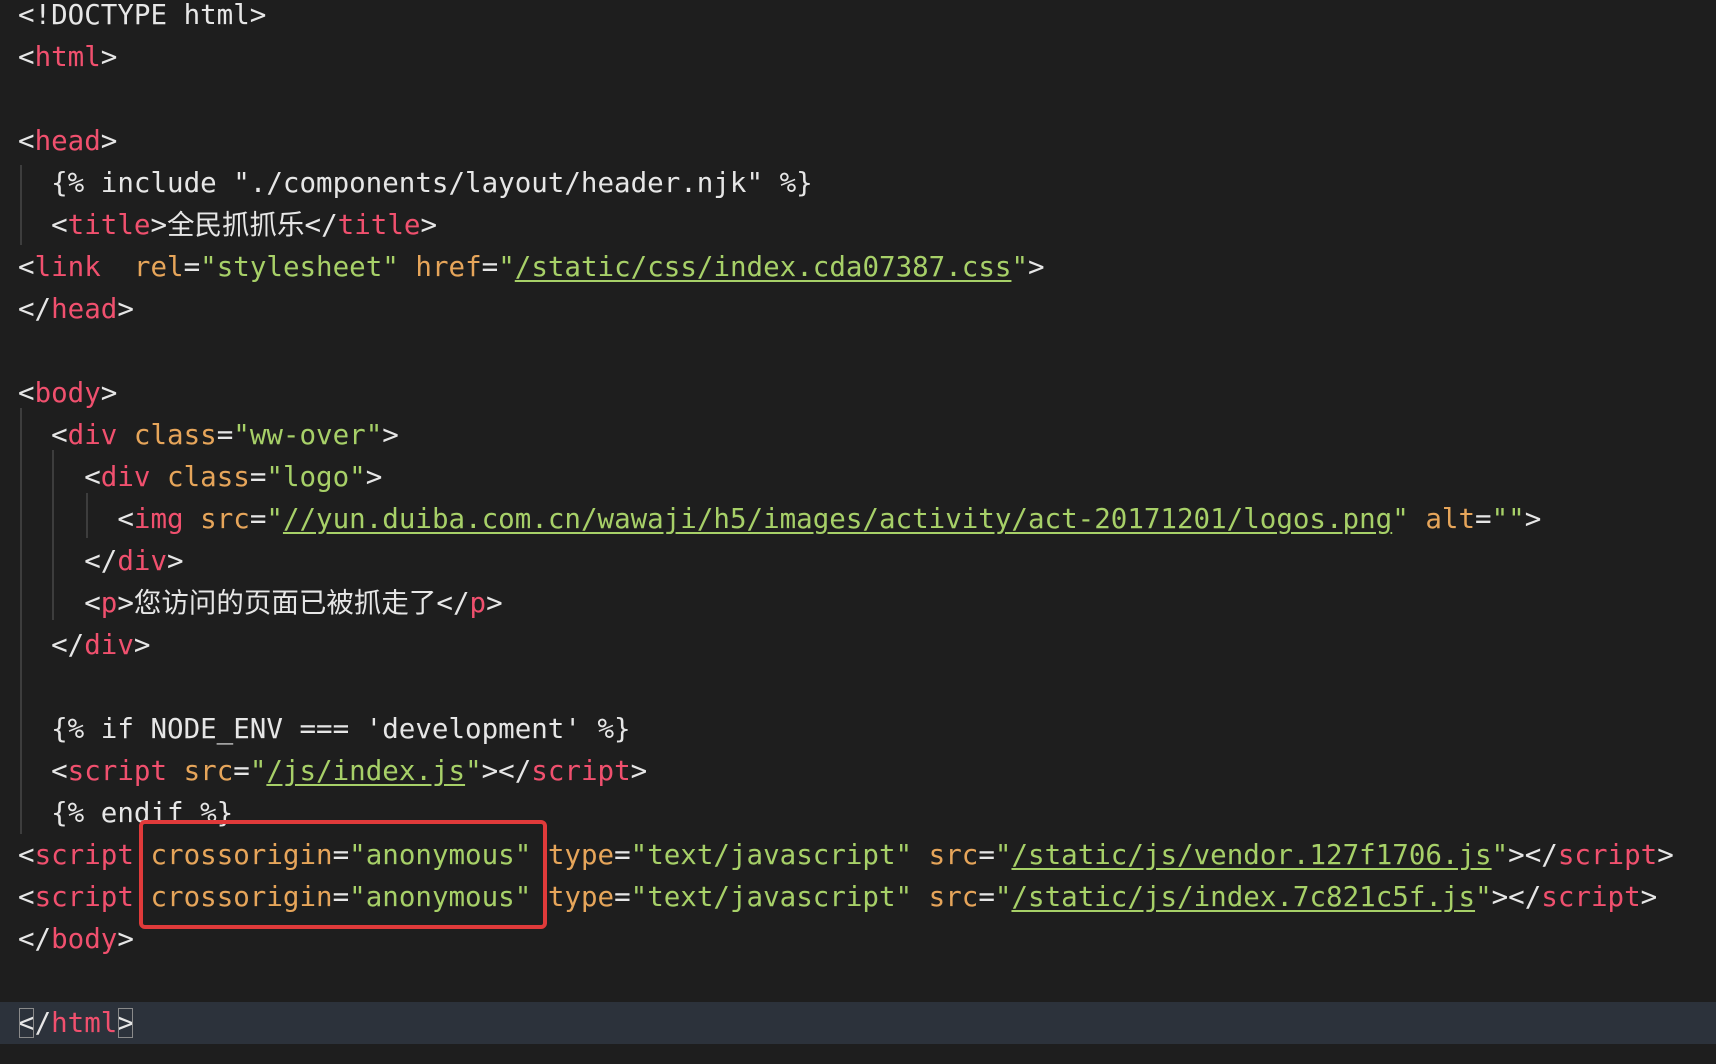 The width and height of the screenshot is (1716, 1064). What do you see at coordinates (84, 309) in the screenshot?
I see `code-token: head` at bounding box center [84, 309].